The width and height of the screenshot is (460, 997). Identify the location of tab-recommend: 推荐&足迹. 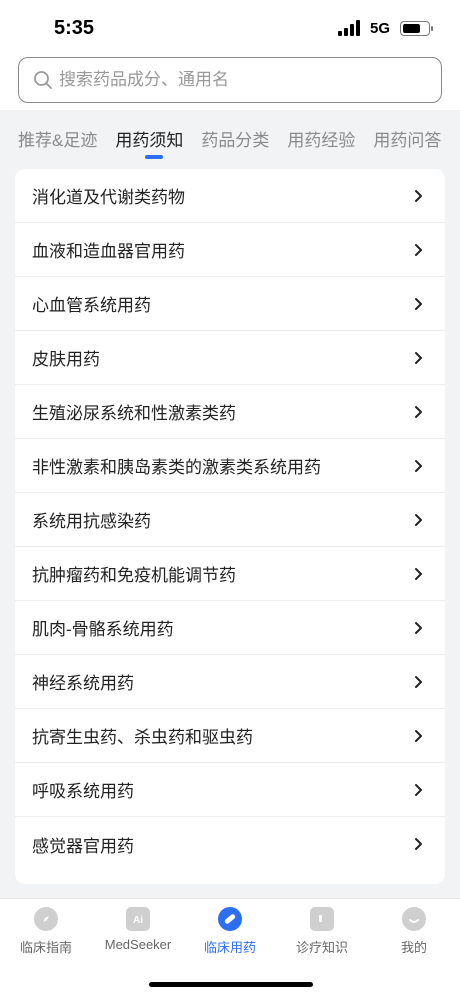
(57, 138).